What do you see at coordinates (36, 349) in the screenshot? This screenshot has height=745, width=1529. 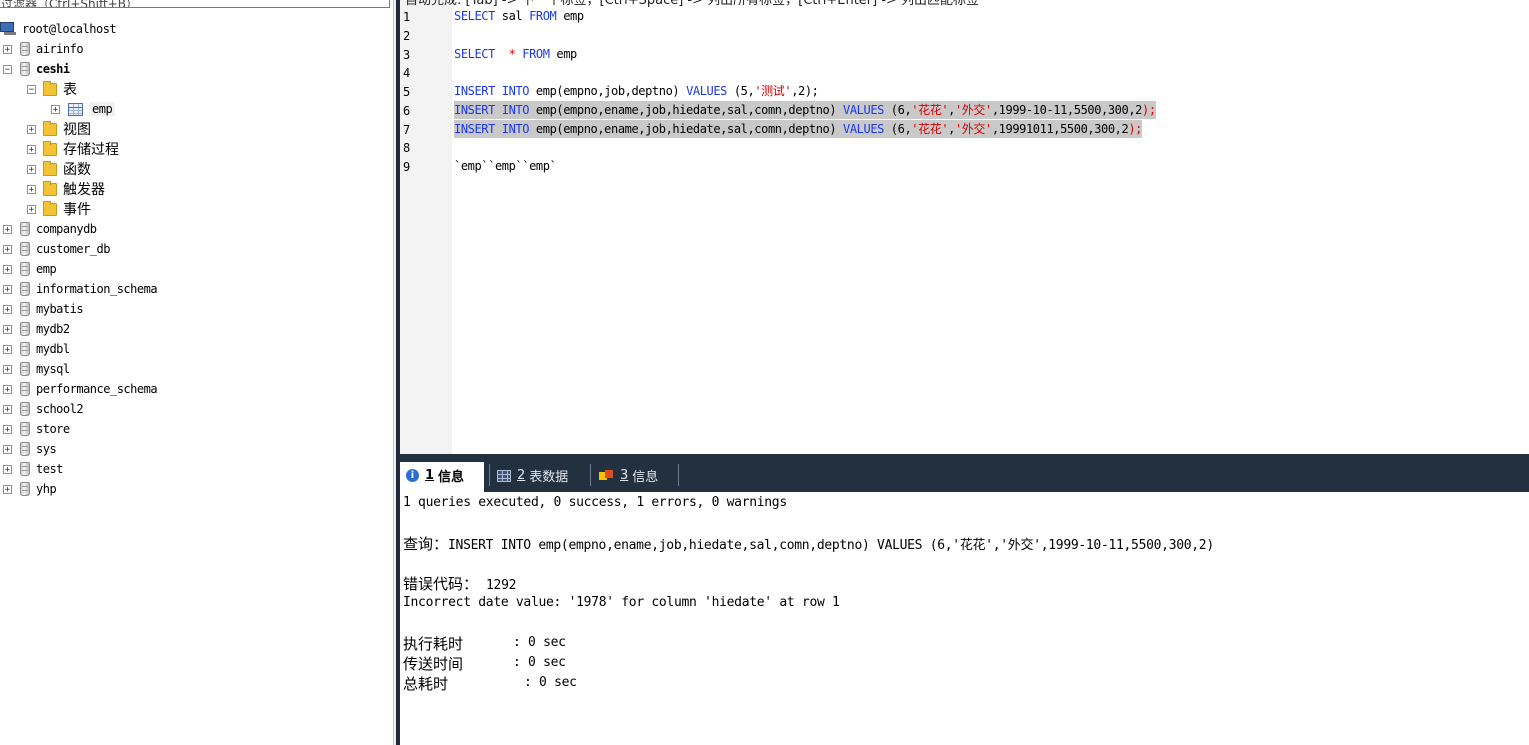 I see `tree-node-mydbl: + mydbl` at bounding box center [36, 349].